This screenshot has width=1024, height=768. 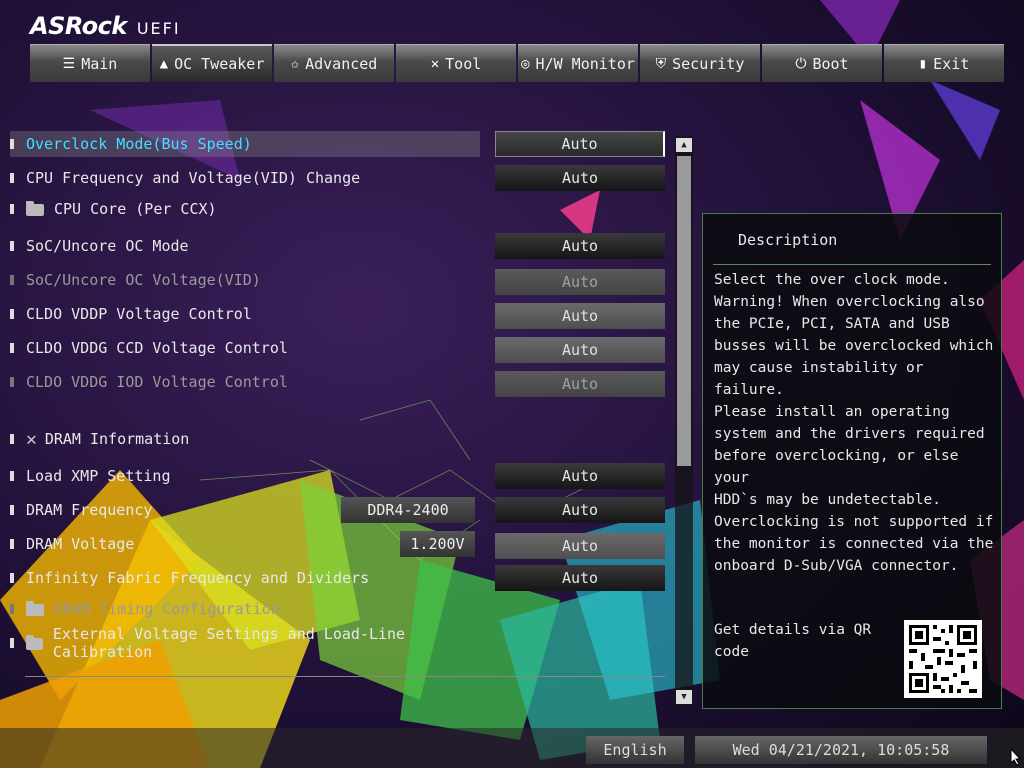 I want to click on tab-security: ⛨ Security, so click(x=700, y=63).